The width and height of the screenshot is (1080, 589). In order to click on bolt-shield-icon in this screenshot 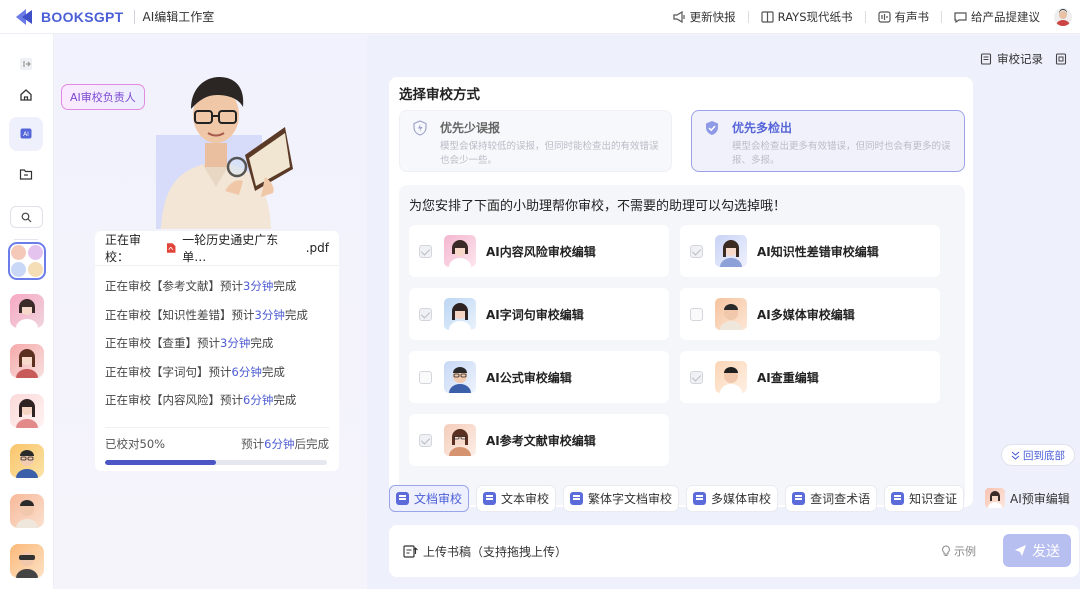, I will do `click(420, 128)`.